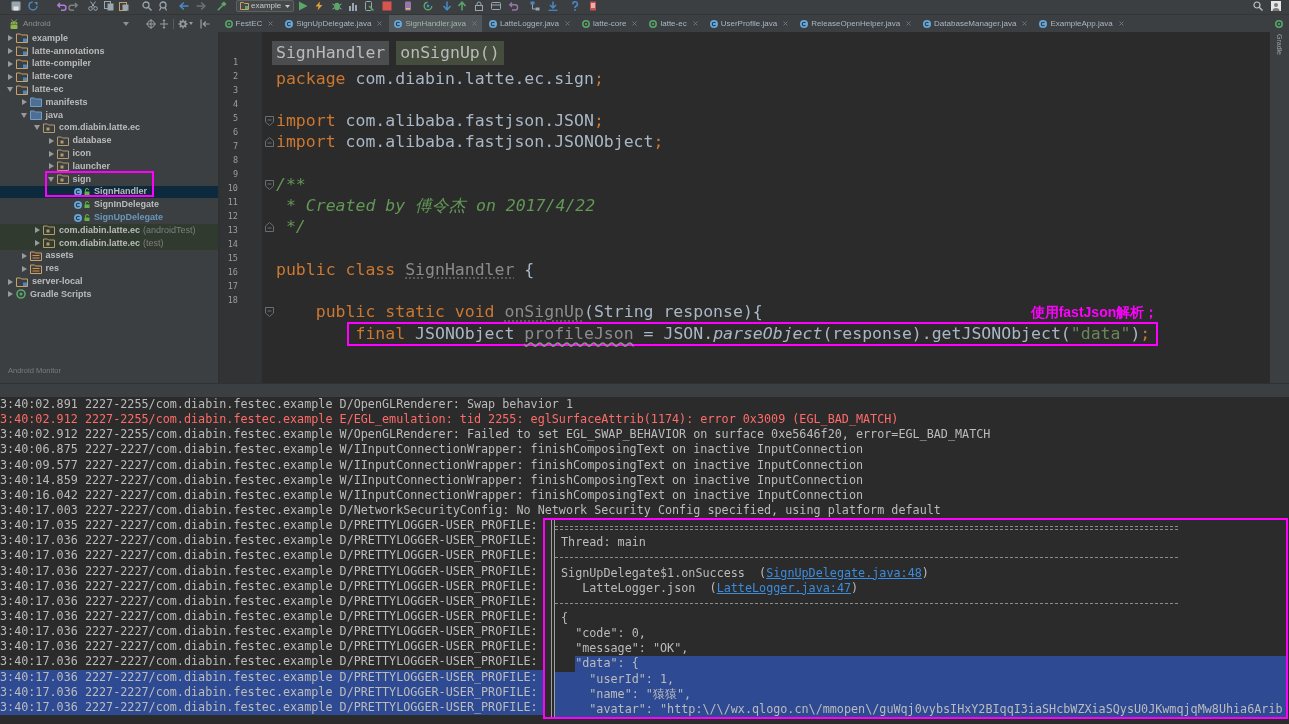  What do you see at coordinates (53, 64) in the screenshot?
I see `tree-item: latte-compiler` at bounding box center [53, 64].